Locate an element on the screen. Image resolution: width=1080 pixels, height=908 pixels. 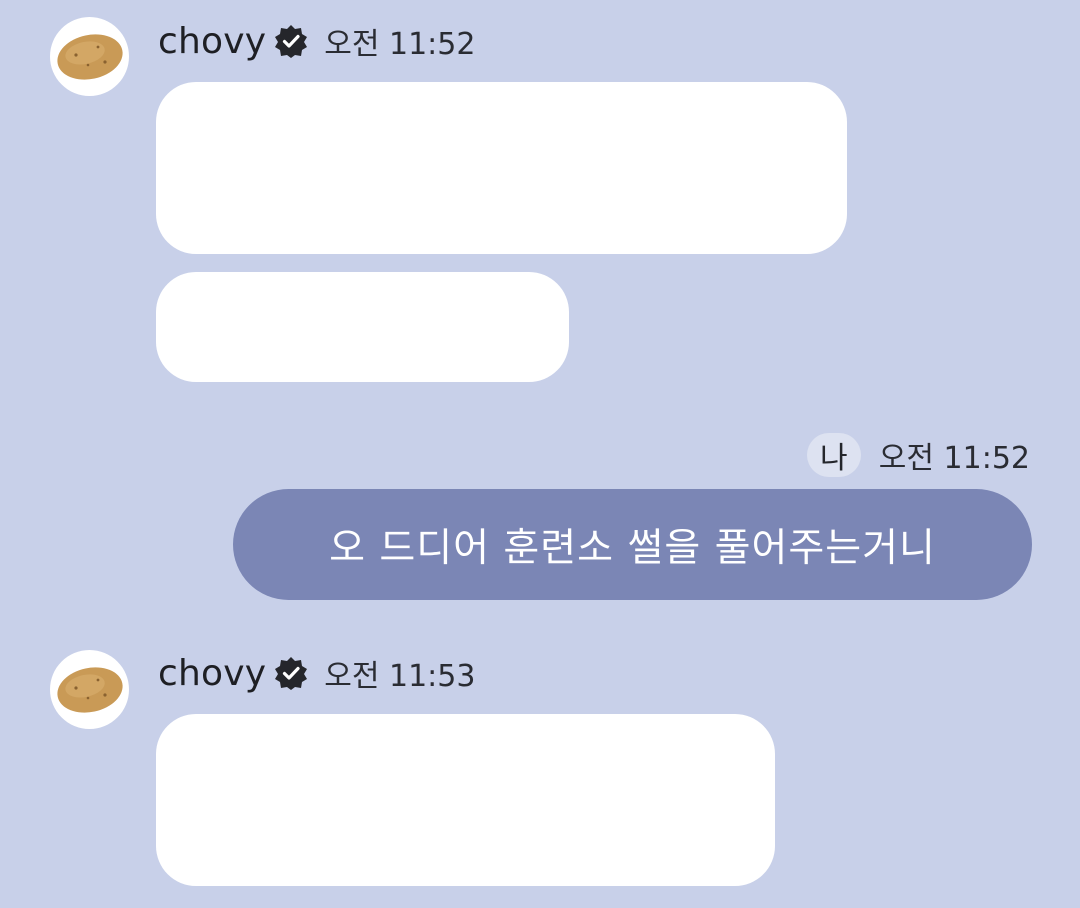
sender-header: chovy 오전 11:53 is located at coordinates (316, 673).